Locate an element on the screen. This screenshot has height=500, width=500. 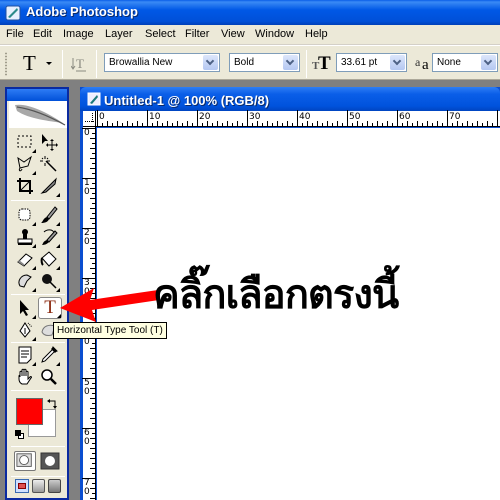
healing-brush-tool is located at coordinates (25, 215).